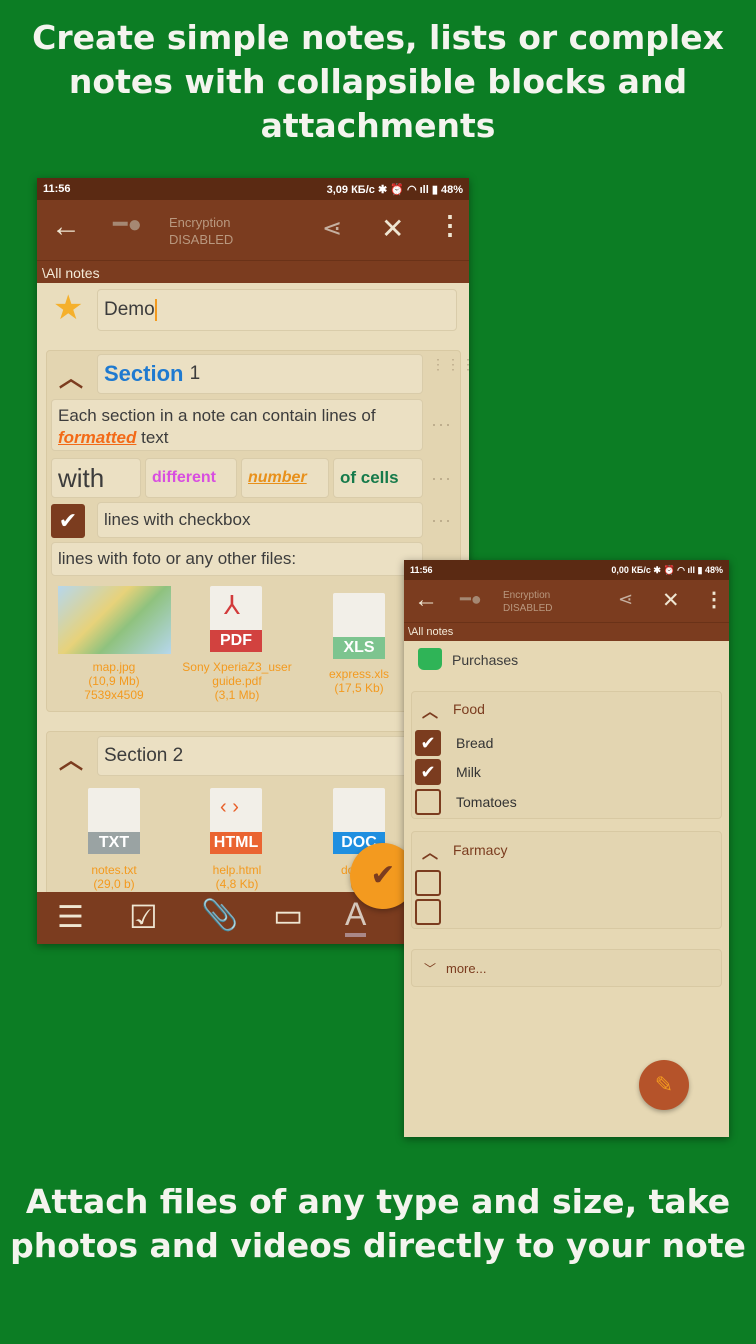  What do you see at coordinates (70, 917) in the screenshot?
I see `add-lines-icon: ☰` at bounding box center [70, 917].